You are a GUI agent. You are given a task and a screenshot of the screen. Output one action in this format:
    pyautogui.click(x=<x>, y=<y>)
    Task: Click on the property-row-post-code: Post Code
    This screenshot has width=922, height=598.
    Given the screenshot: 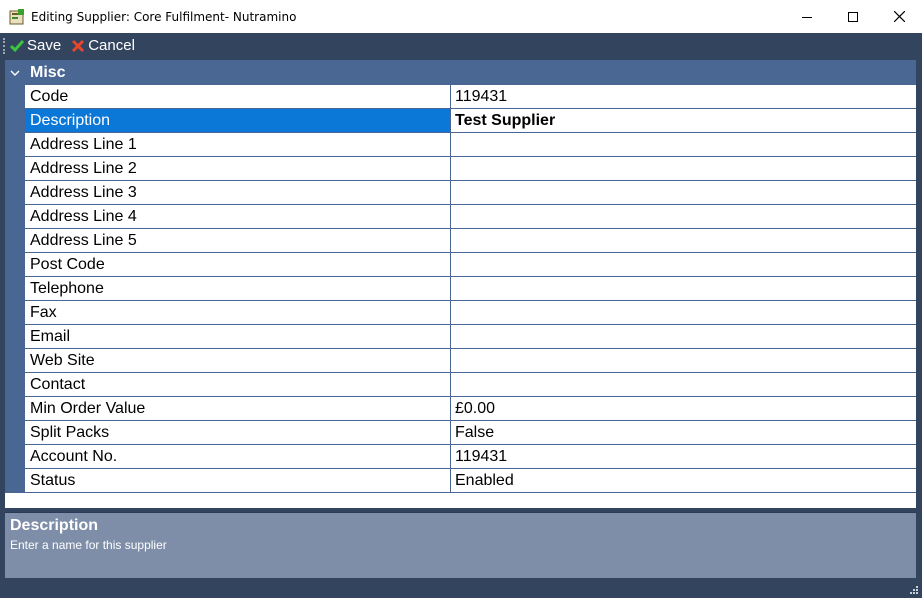 What is the action you would take?
    pyautogui.click(x=470, y=265)
    